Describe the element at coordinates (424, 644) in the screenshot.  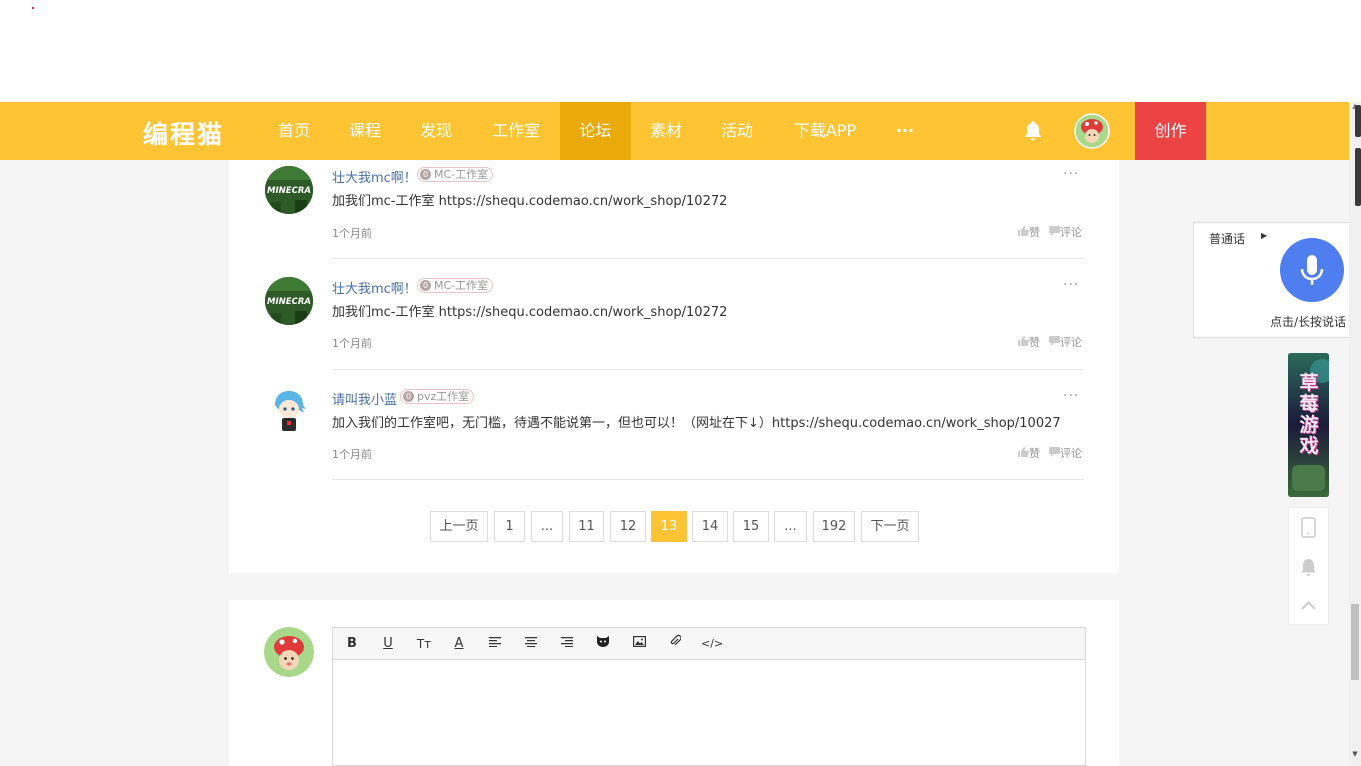
I see `font-size-icon: Tт` at that location.